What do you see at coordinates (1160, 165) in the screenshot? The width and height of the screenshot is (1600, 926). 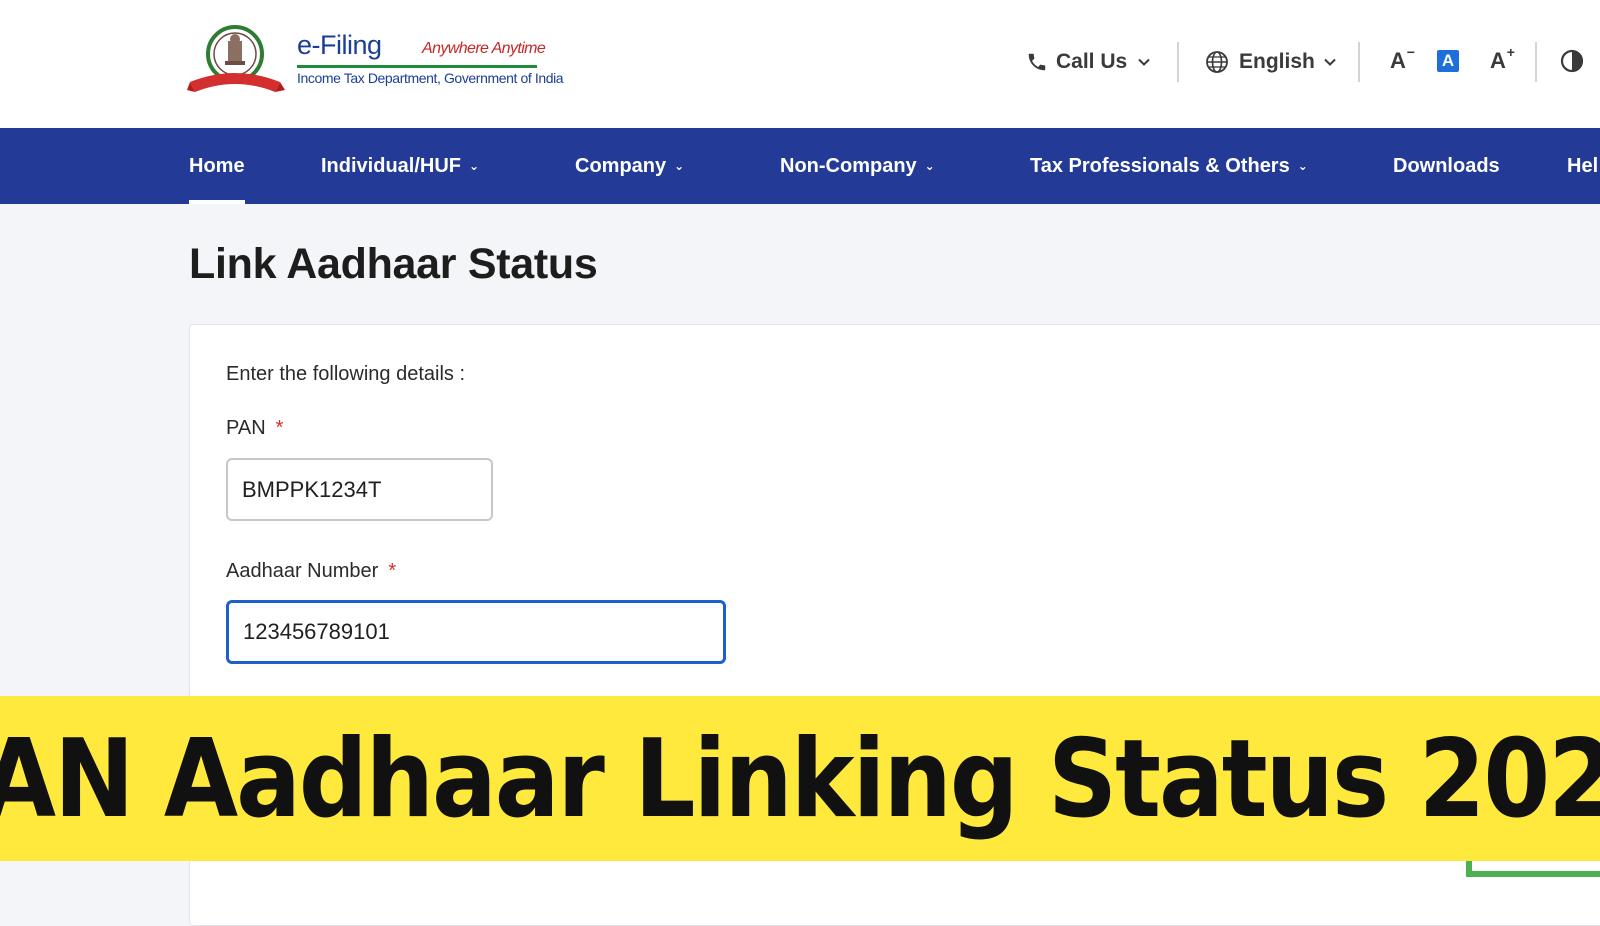 I see `nav-tax-professionals-label: Tax Professionals & Others` at bounding box center [1160, 165].